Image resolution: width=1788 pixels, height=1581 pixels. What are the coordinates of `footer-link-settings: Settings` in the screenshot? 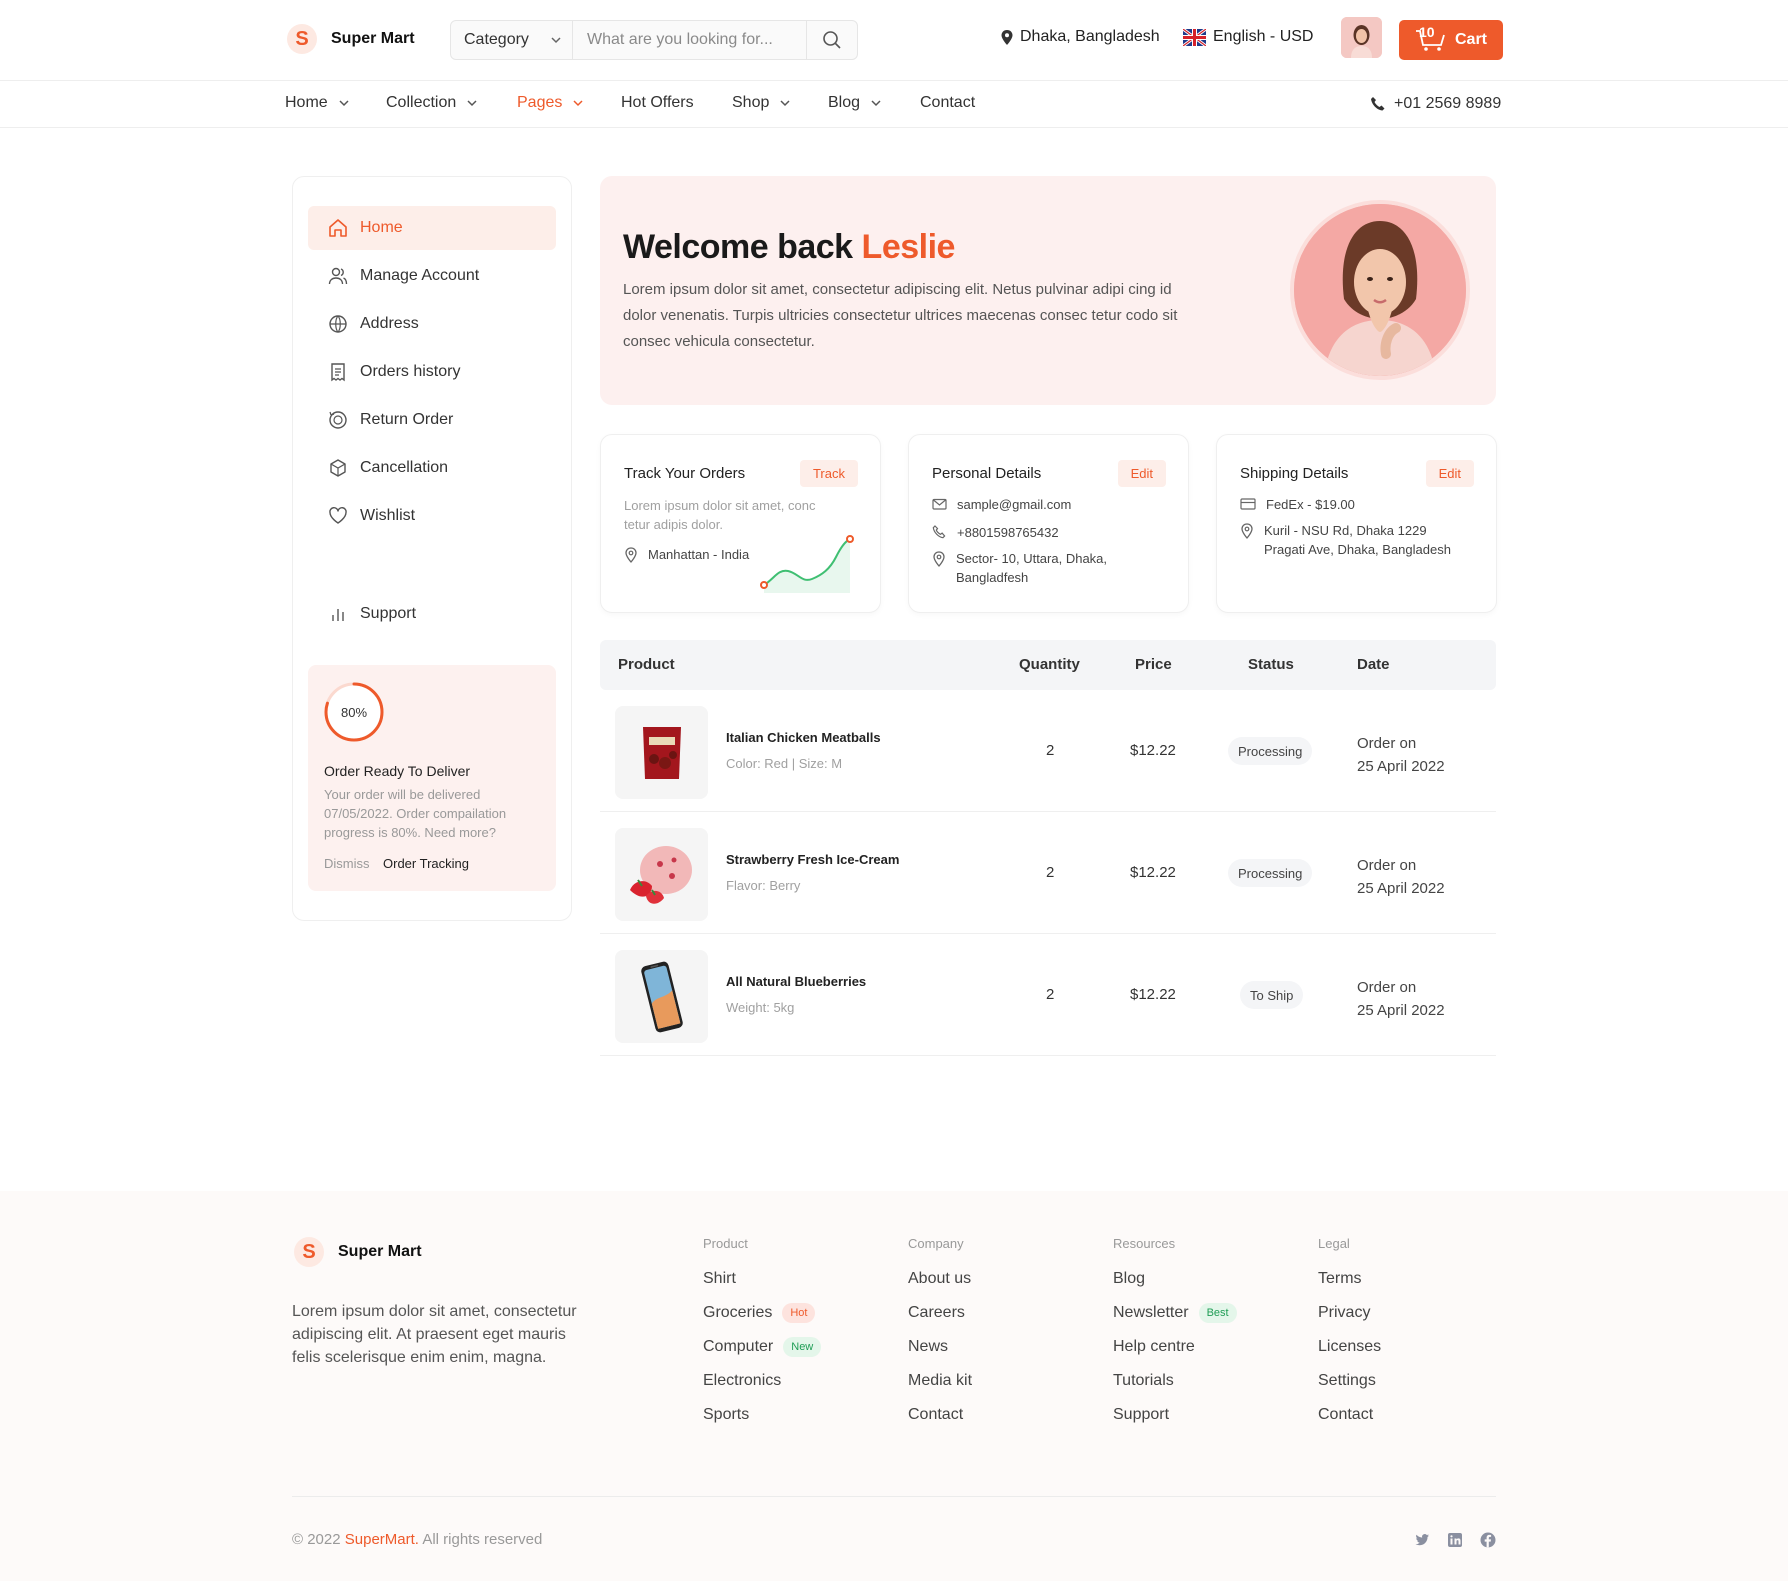 It's located at (1349, 1389).